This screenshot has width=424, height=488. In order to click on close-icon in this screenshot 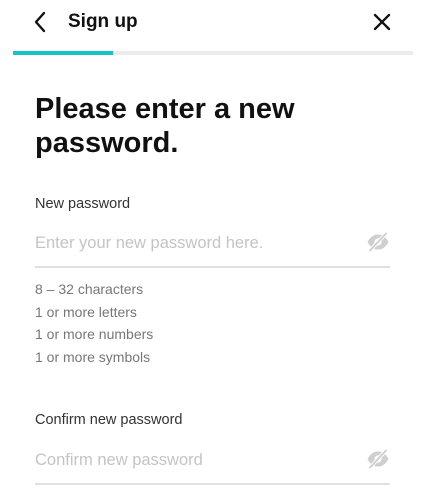, I will do `click(382, 22)`.